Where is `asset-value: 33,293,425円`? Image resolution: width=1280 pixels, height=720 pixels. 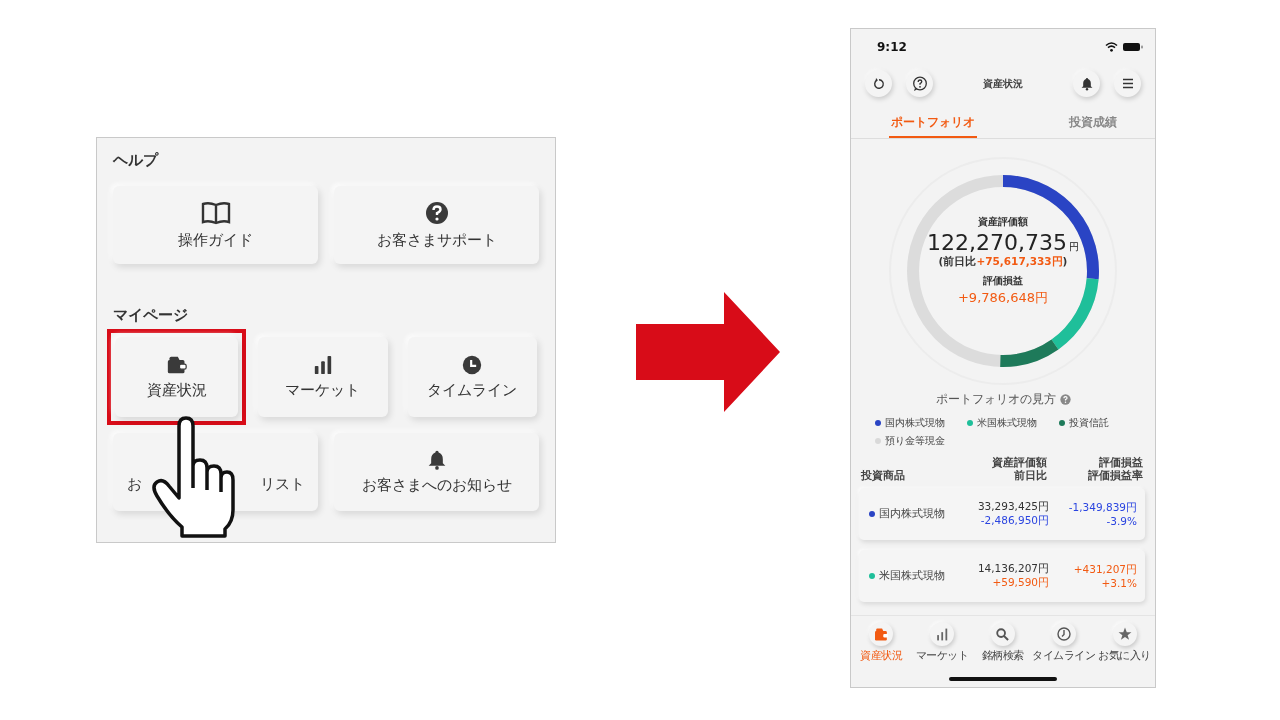 asset-value: 33,293,425円 is located at coordinates (1013, 507).